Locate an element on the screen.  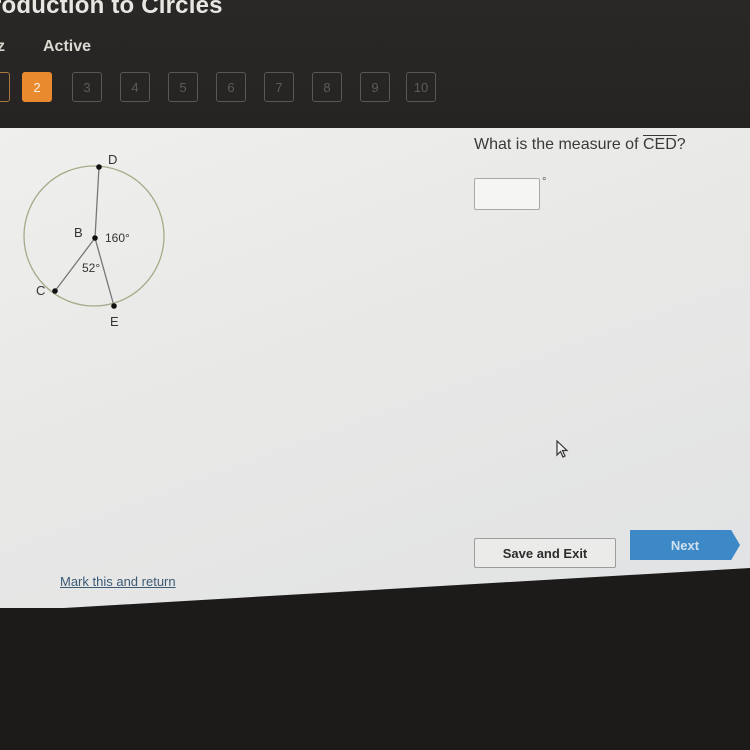
question-nav-4: 4 is located at coordinates (135, 87).